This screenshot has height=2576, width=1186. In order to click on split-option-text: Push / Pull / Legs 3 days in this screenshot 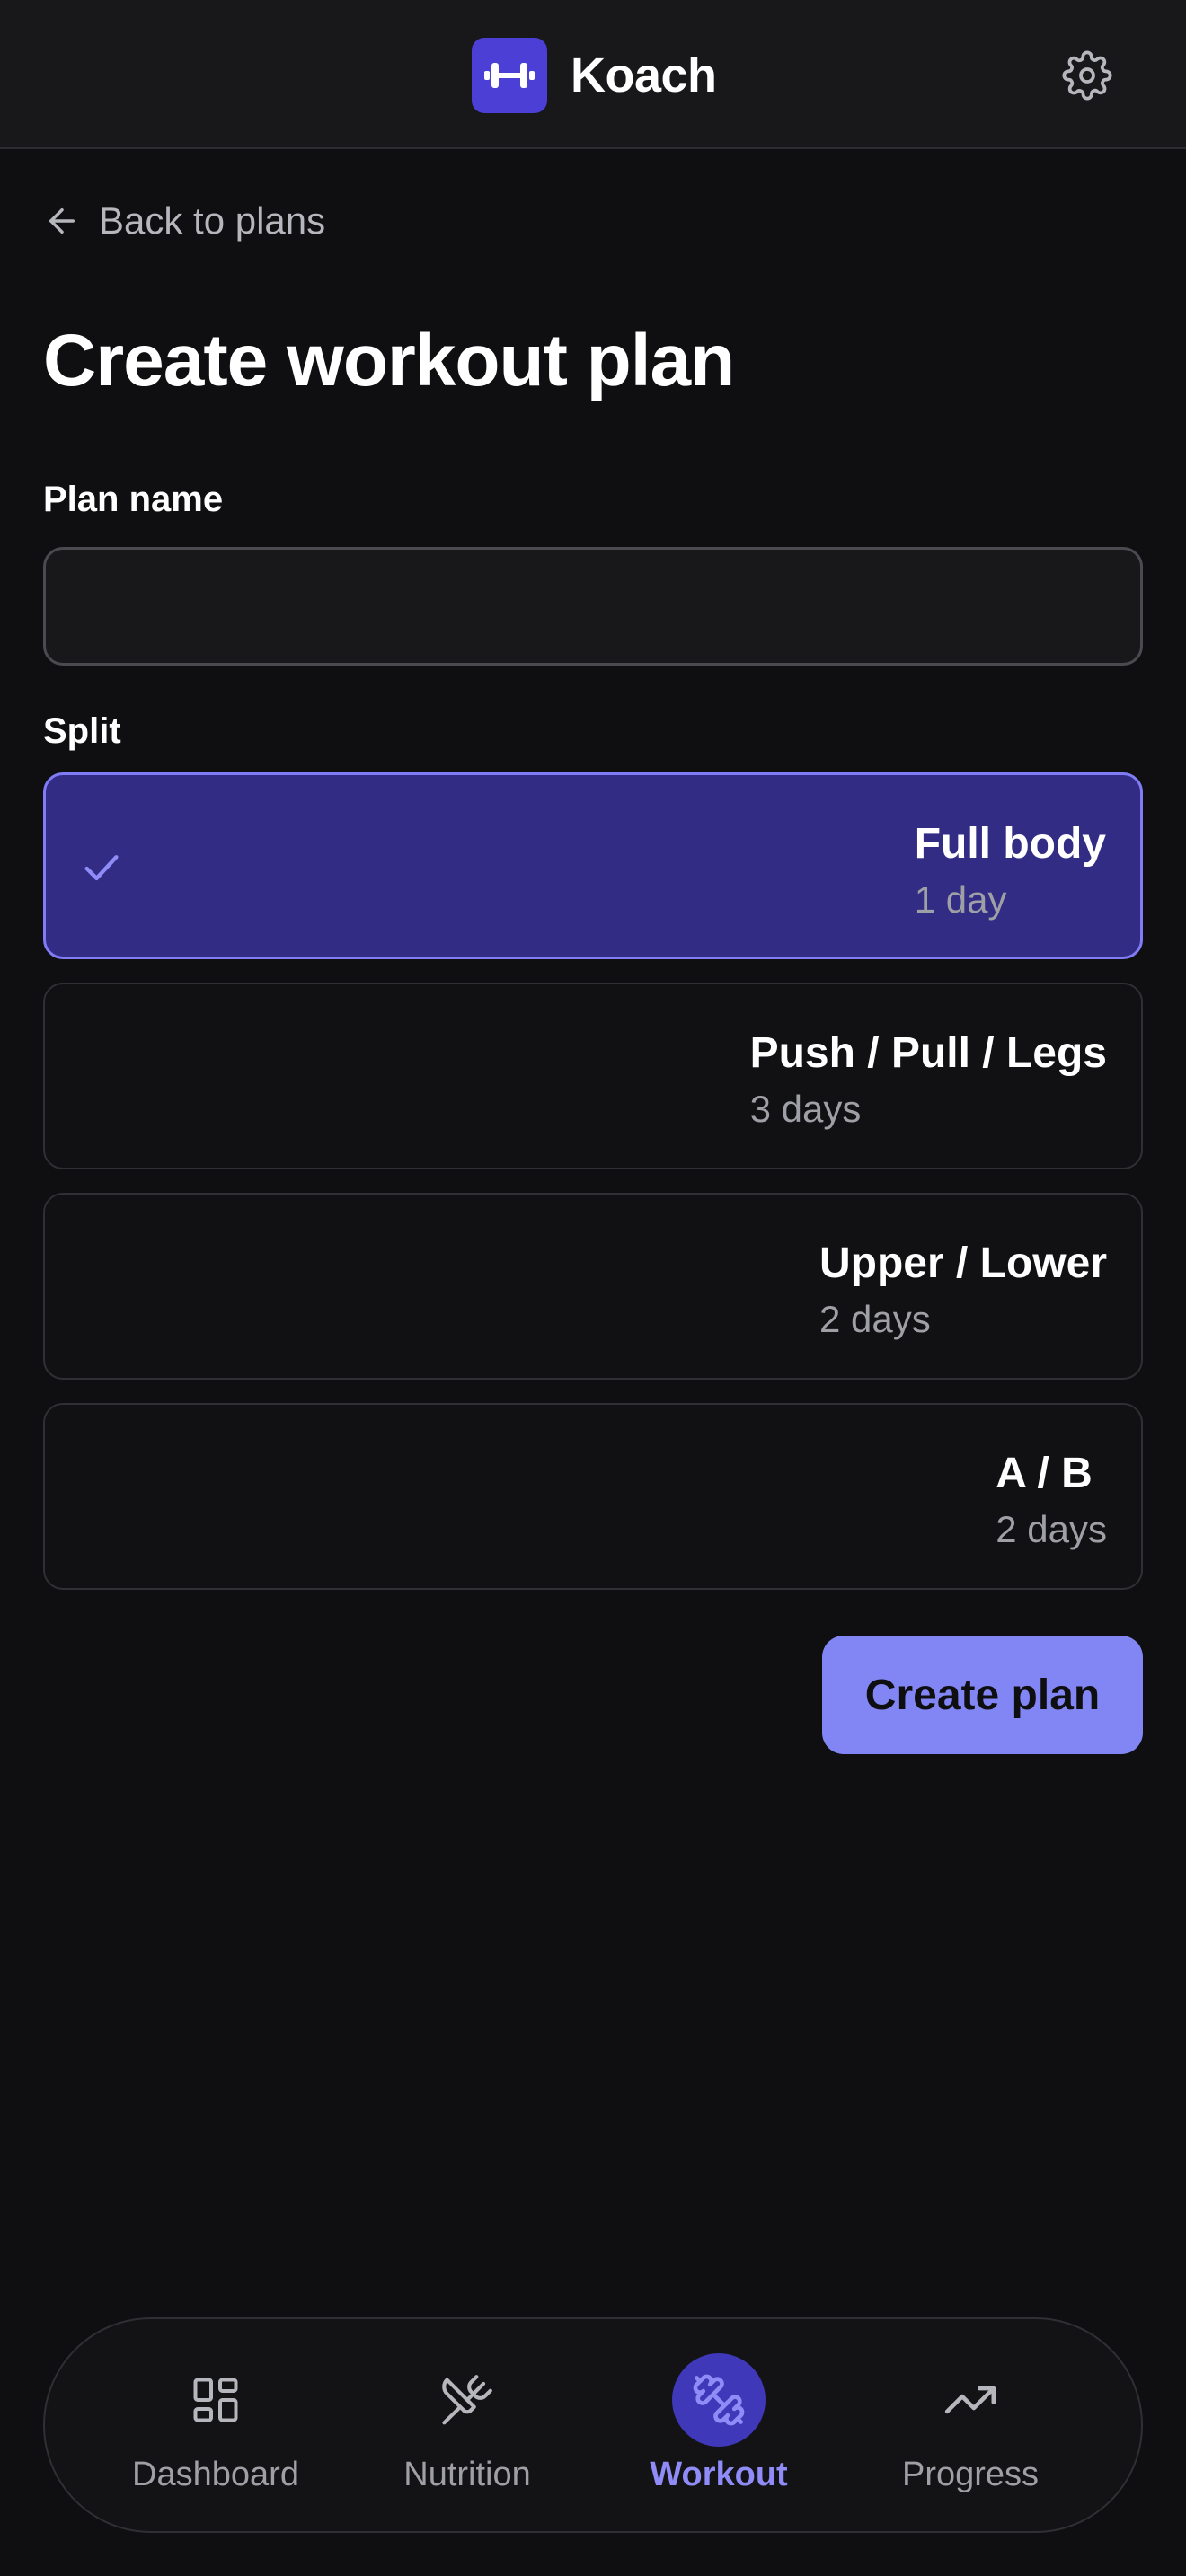, I will do `click(928, 1081)`.